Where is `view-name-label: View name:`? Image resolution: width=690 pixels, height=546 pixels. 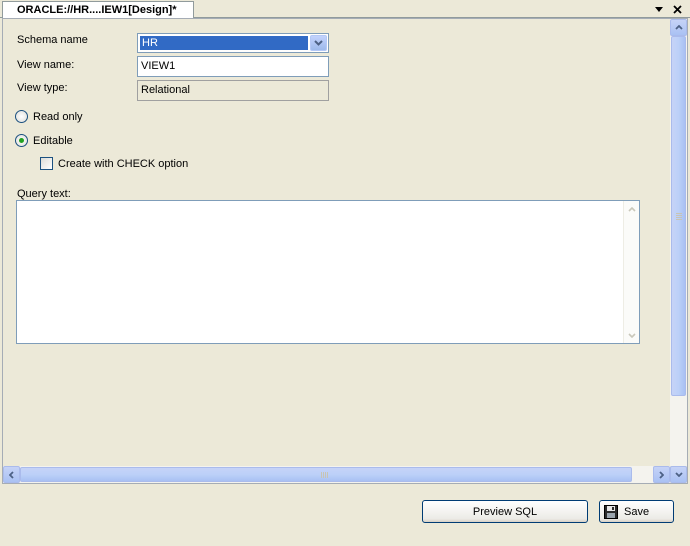
view-name-label: View name: is located at coordinates (46, 65).